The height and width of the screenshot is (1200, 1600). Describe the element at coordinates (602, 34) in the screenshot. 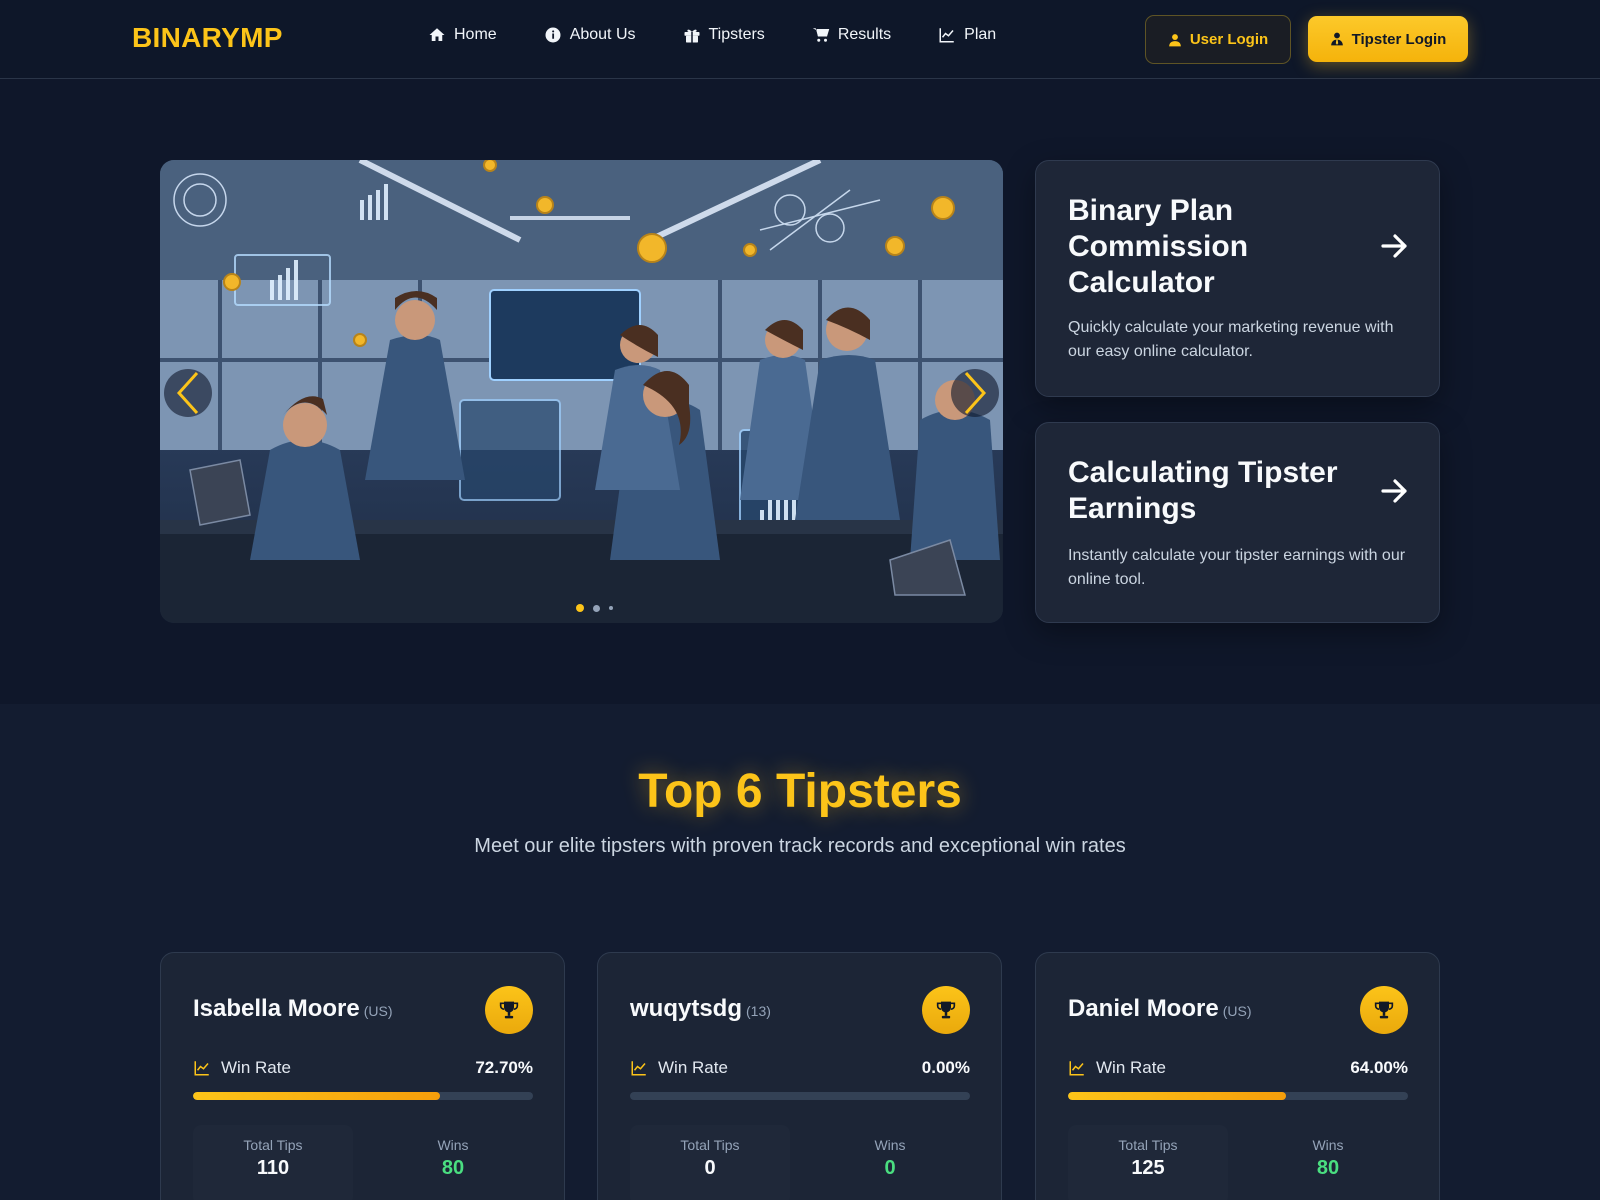

I see `nav-label: About Us` at that location.